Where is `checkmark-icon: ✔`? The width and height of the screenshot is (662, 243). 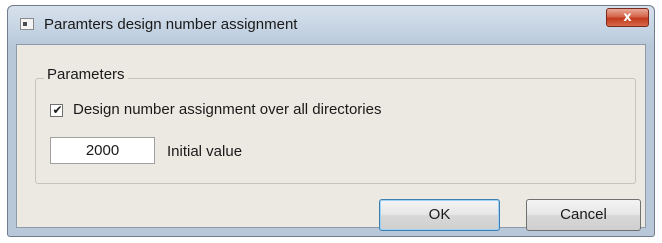 checkmark-icon: ✔ is located at coordinates (57, 110).